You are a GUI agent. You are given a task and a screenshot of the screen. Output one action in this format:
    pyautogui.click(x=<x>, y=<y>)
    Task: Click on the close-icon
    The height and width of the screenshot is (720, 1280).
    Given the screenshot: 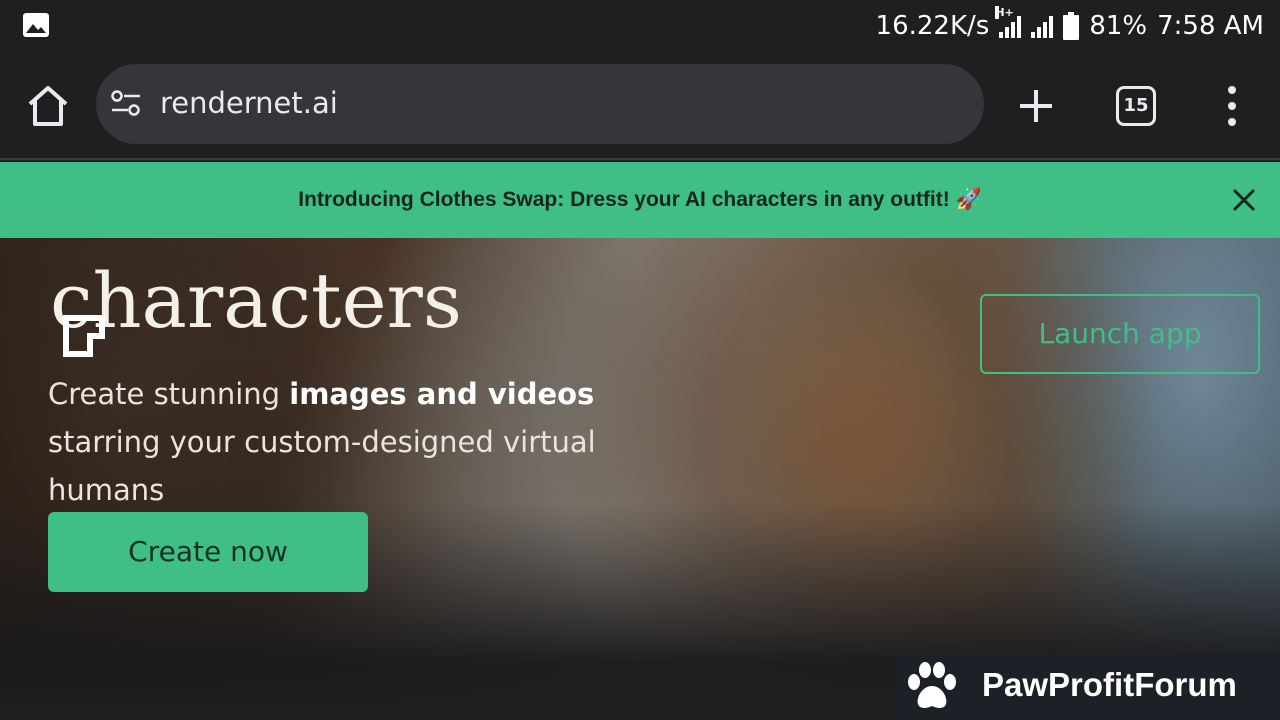 What is the action you would take?
    pyautogui.click(x=1244, y=200)
    